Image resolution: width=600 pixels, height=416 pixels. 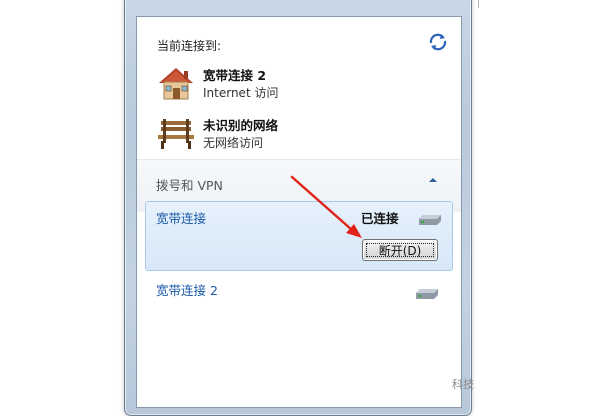 What do you see at coordinates (380, 218) in the screenshot?
I see `connection-status: 已连接` at bounding box center [380, 218].